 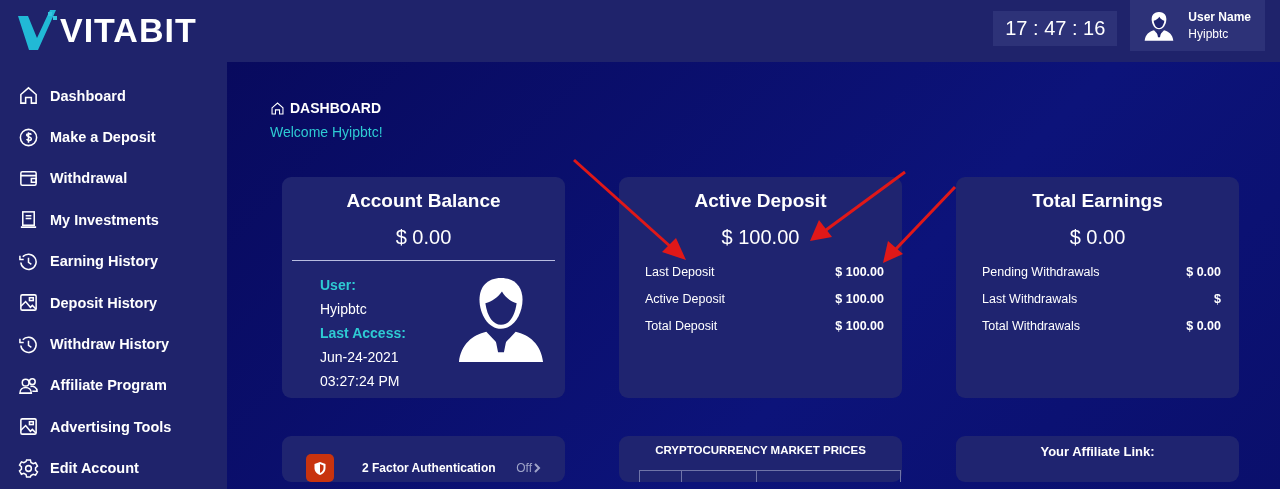 What do you see at coordinates (327, 132) in the screenshot?
I see `welcome-text: Welcome Hyipbtc!` at bounding box center [327, 132].